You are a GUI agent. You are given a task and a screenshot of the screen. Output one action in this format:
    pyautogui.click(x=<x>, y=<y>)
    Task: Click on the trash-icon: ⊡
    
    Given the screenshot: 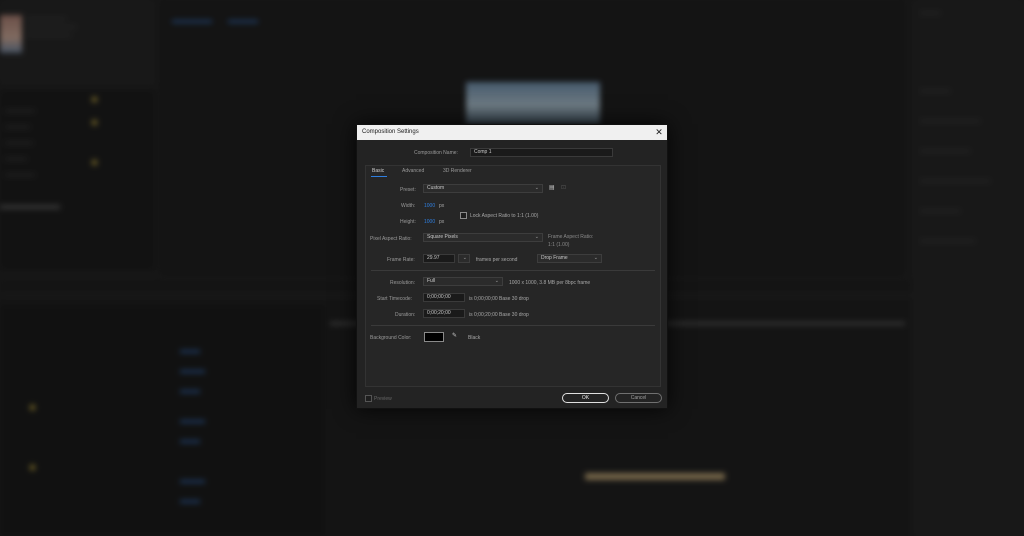 What is the action you would take?
    pyautogui.click(x=563, y=187)
    